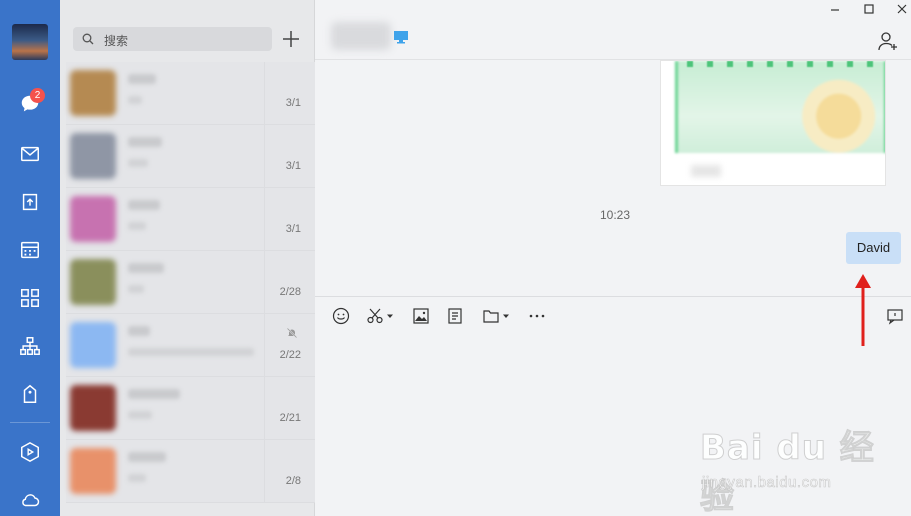  Describe the element at coordinates (863, 310) in the screenshot. I see `annotation-arrow-icon` at that location.